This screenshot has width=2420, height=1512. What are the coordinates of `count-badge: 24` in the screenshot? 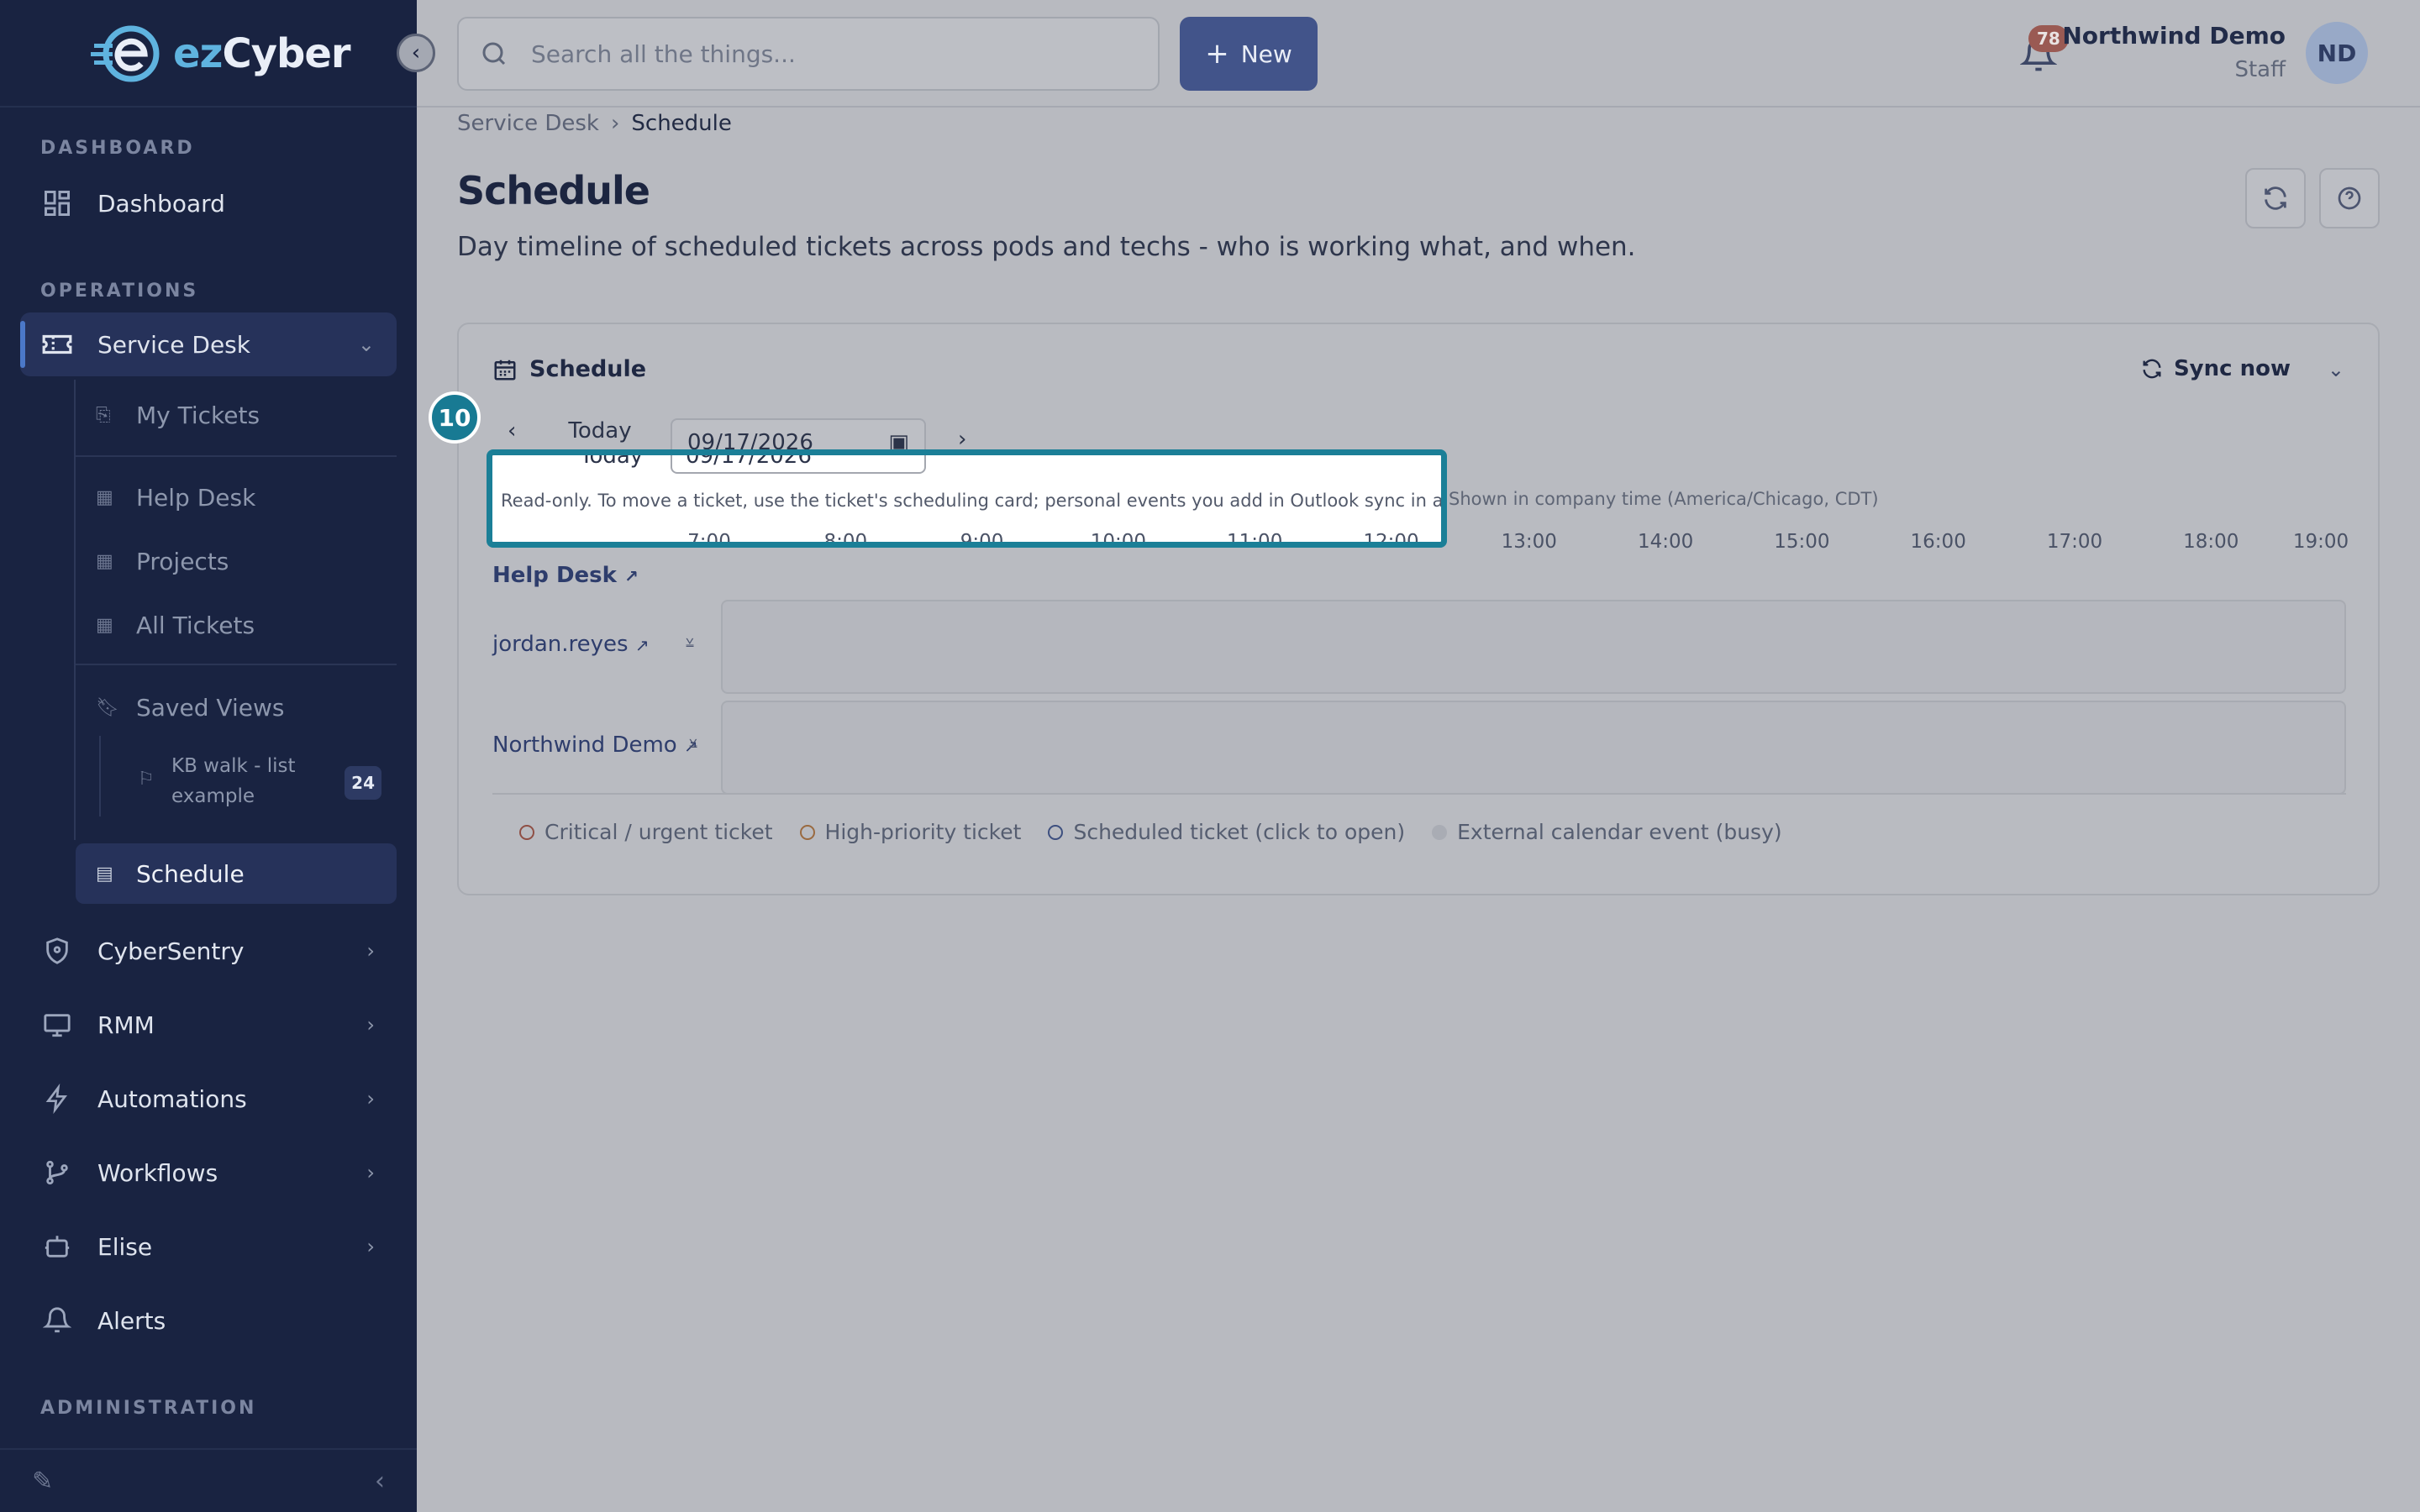 It's located at (363, 783).